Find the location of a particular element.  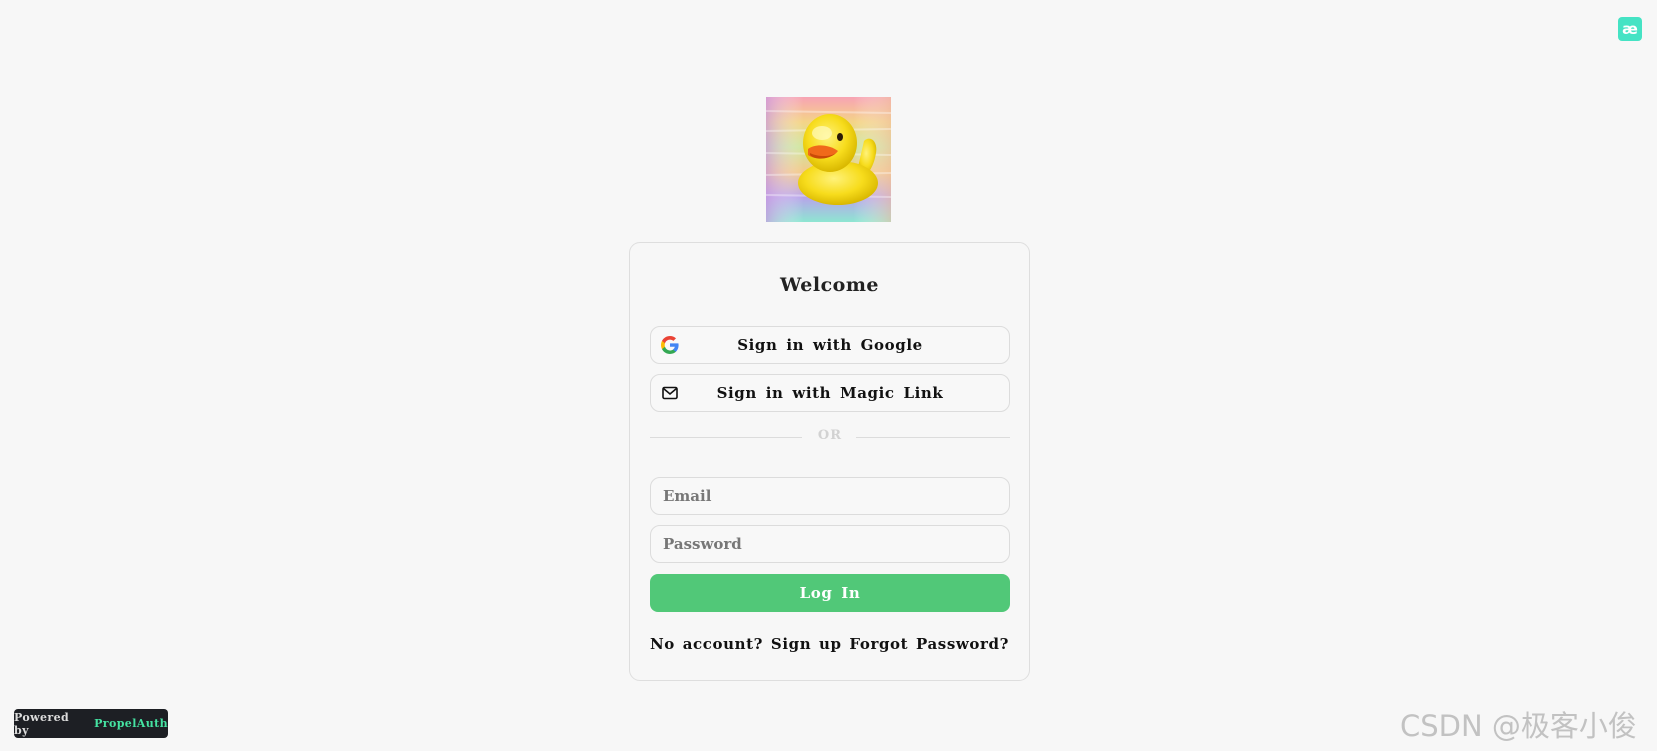

password-input is located at coordinates (830, 544).